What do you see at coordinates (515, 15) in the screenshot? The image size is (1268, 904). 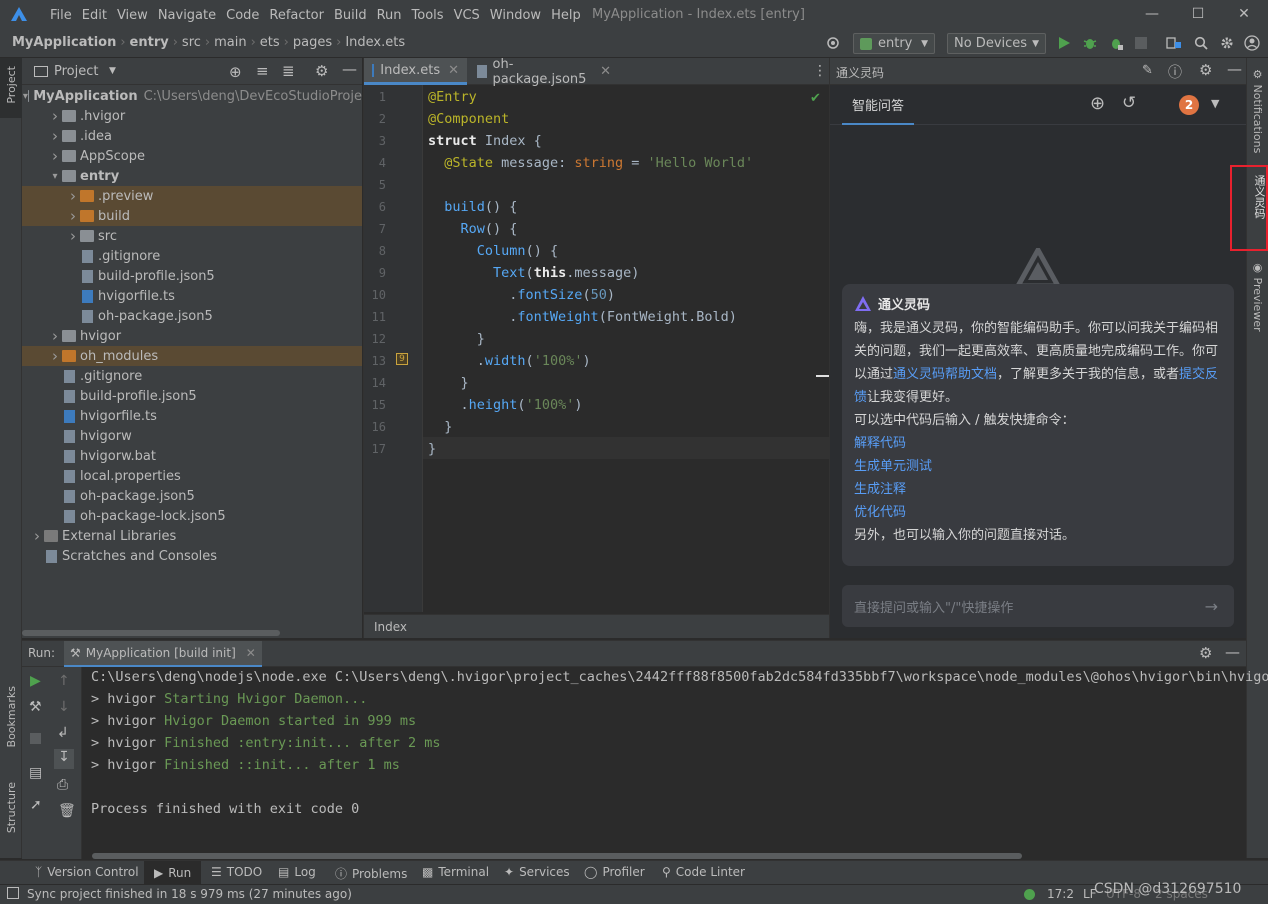 I see `menu-window: Window` at bounding box center [515, 15].